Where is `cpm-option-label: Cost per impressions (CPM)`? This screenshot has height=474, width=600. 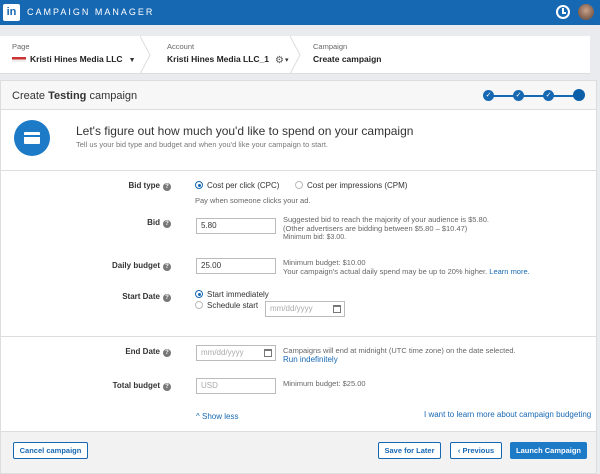 cpm-option-label: Cost per impressions (CPM) is located at coordinates (357, 185).